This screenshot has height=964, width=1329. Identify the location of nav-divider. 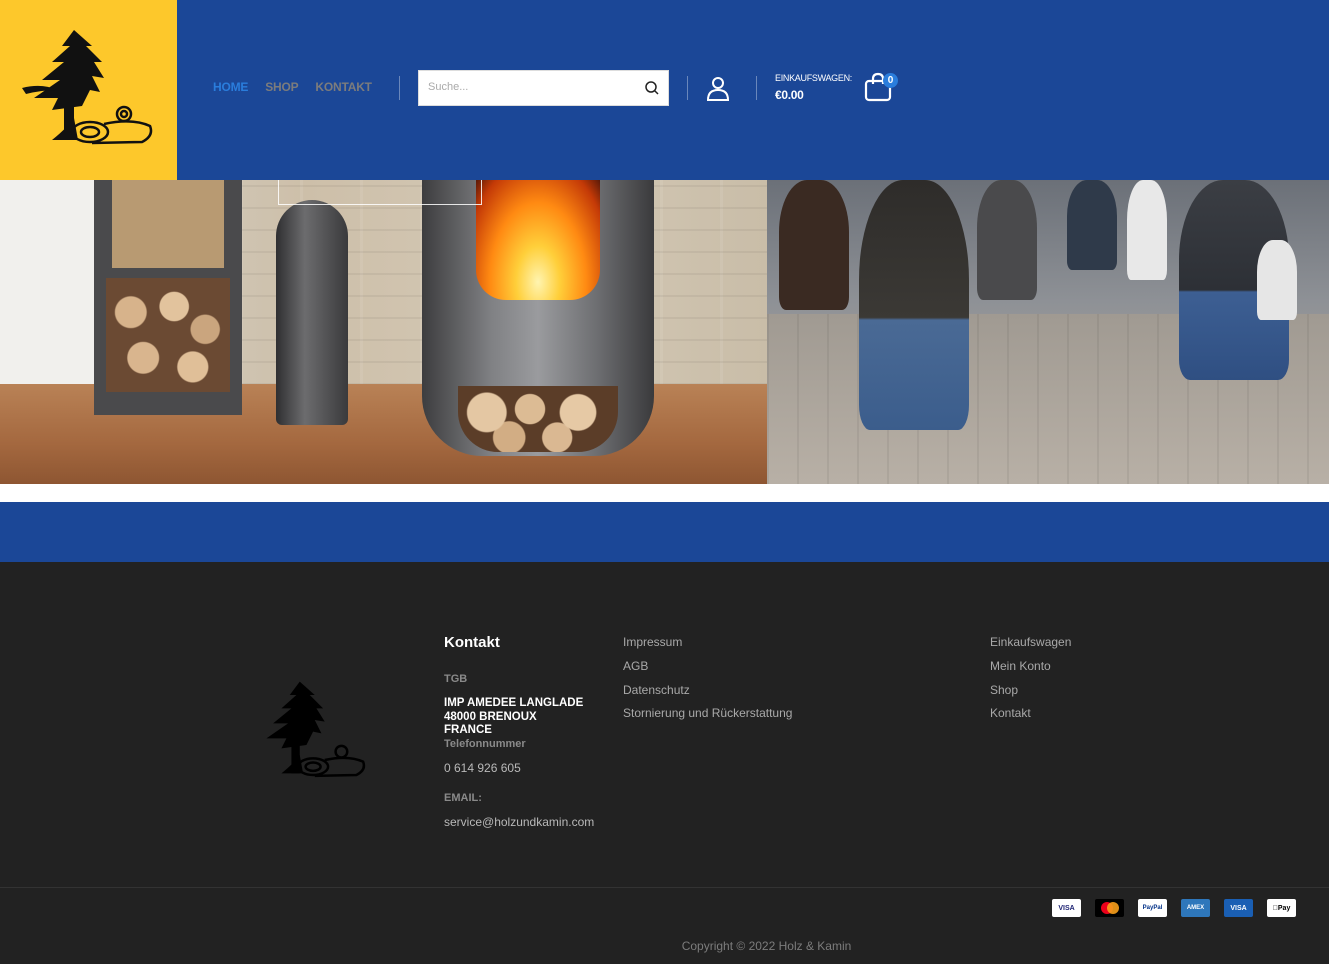
(399, 88).